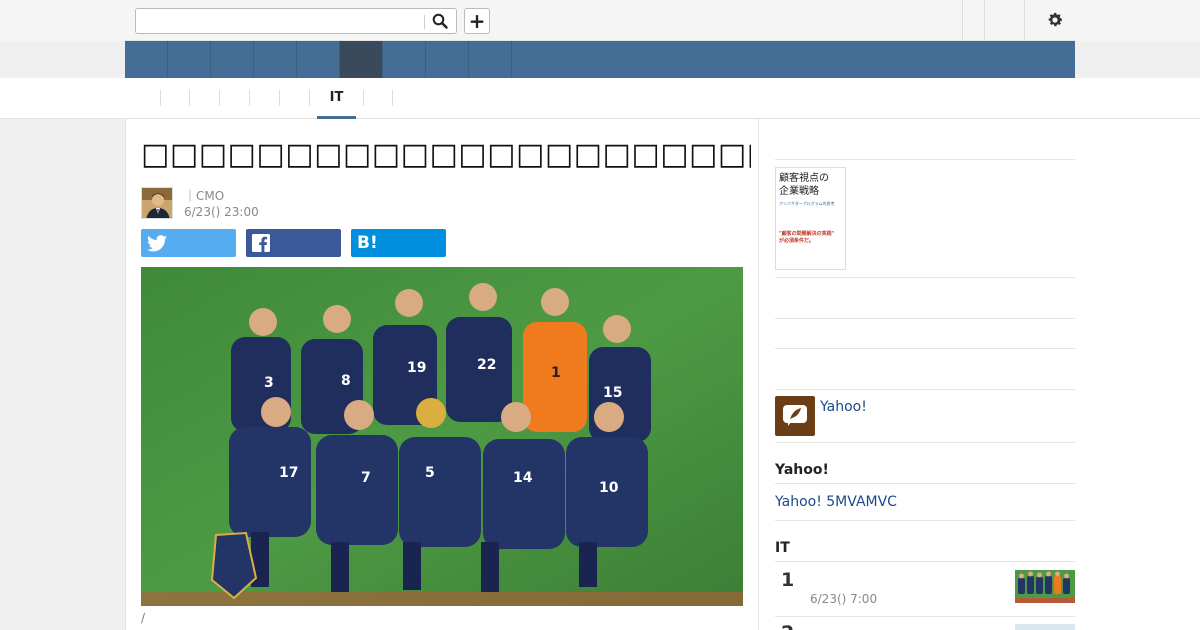 Image resolution: width=1200 pixels, height=630 pixels. I want to click on ranking-thumb-image, so click(1045, 586).